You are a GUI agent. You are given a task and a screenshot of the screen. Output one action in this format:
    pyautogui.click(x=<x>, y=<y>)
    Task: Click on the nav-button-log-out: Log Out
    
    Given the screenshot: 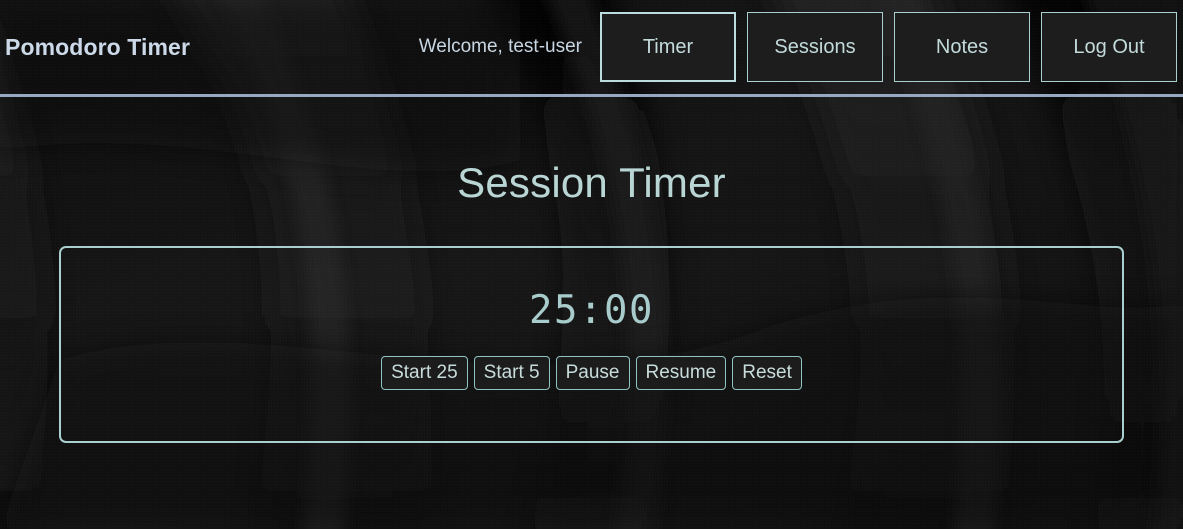 What is the action you would take?
    pyautogui.click(x=1109, y=47)
    